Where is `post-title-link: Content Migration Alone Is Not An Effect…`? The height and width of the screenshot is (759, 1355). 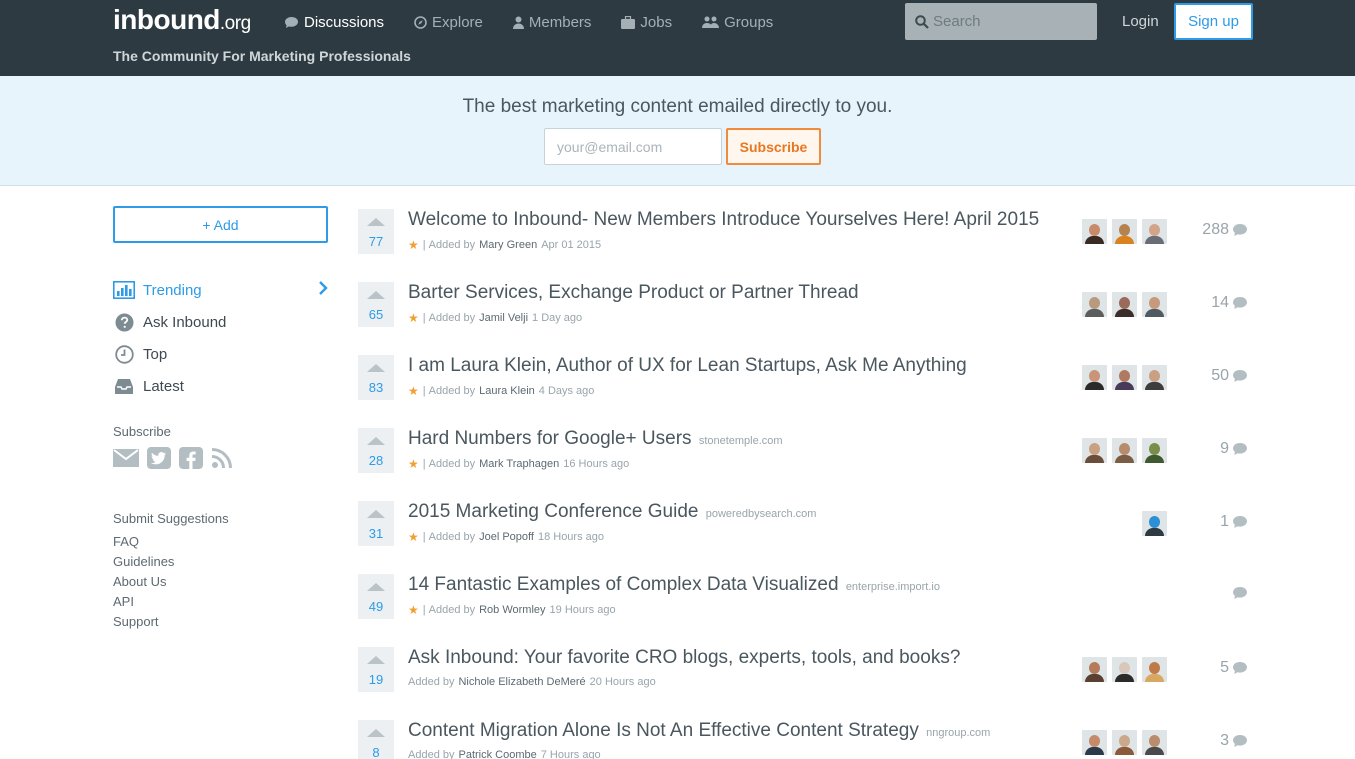
post-title-link: Content Migration Alone Is Not An Effect… is located at coordinates (699, 731).